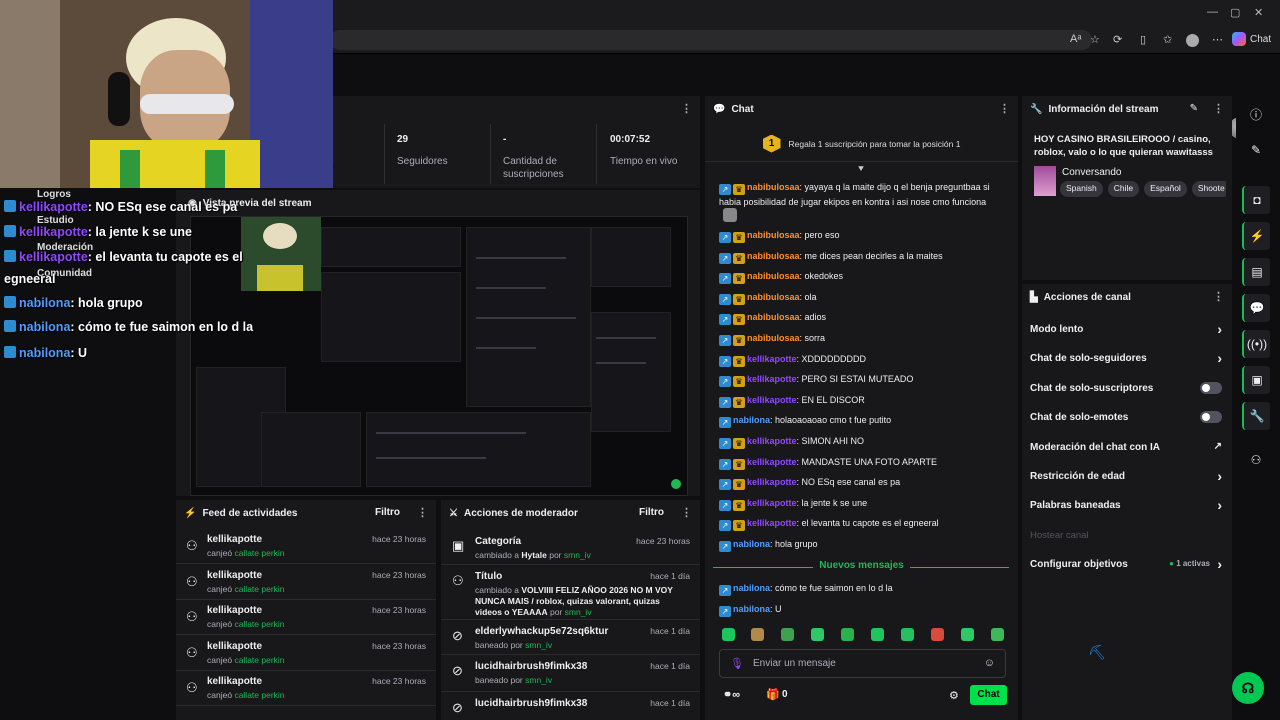 This screenshot has width=1280, height=720. Describe the element at coordinates (954, 695) in the screenshot. I see `chat-settings-icon: ⚙` at that location.